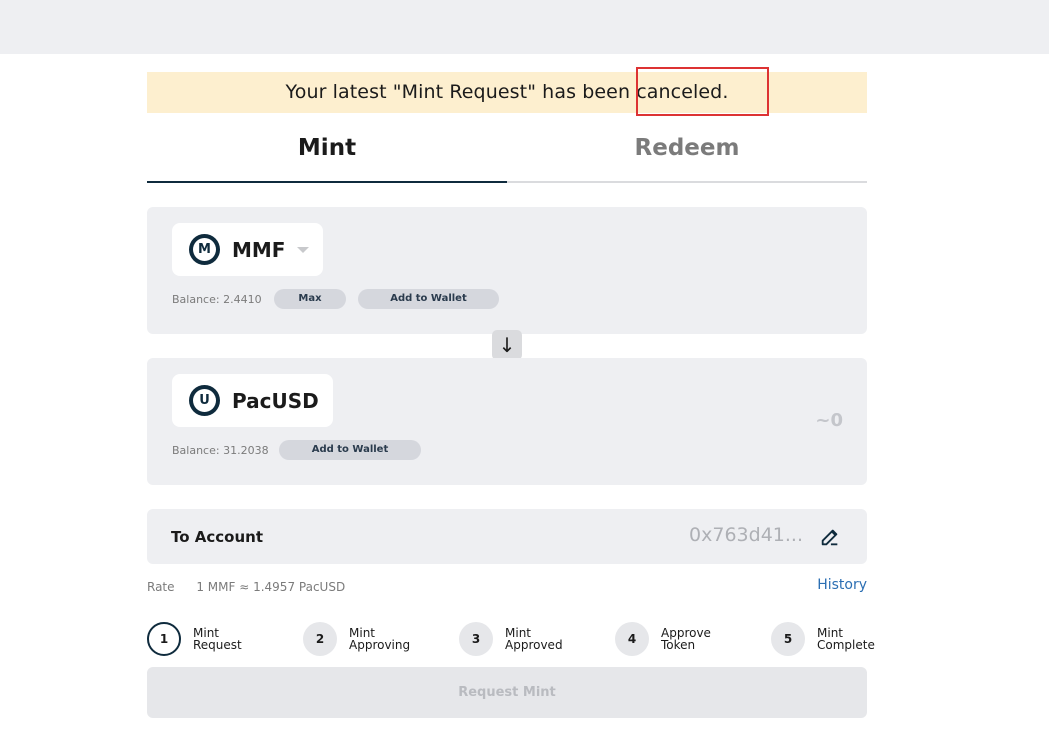 This screenshot has width=1049, height=743. What do you see at coordinates (217, 299) in the screenshot?
I see `from-balance: Balance: 2.4410` at bounding box center [217, 299].